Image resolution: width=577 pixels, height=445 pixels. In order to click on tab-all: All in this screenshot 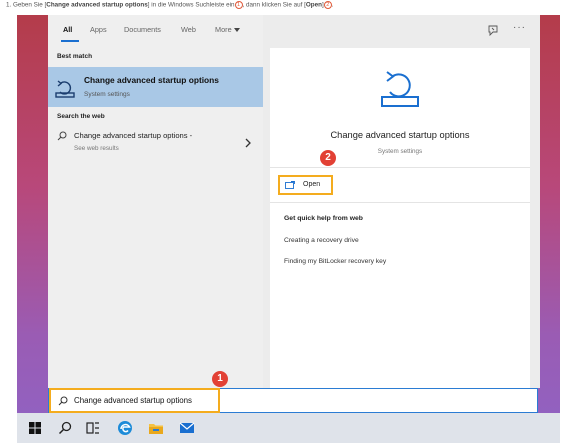, I will do `click(67, 29)`.